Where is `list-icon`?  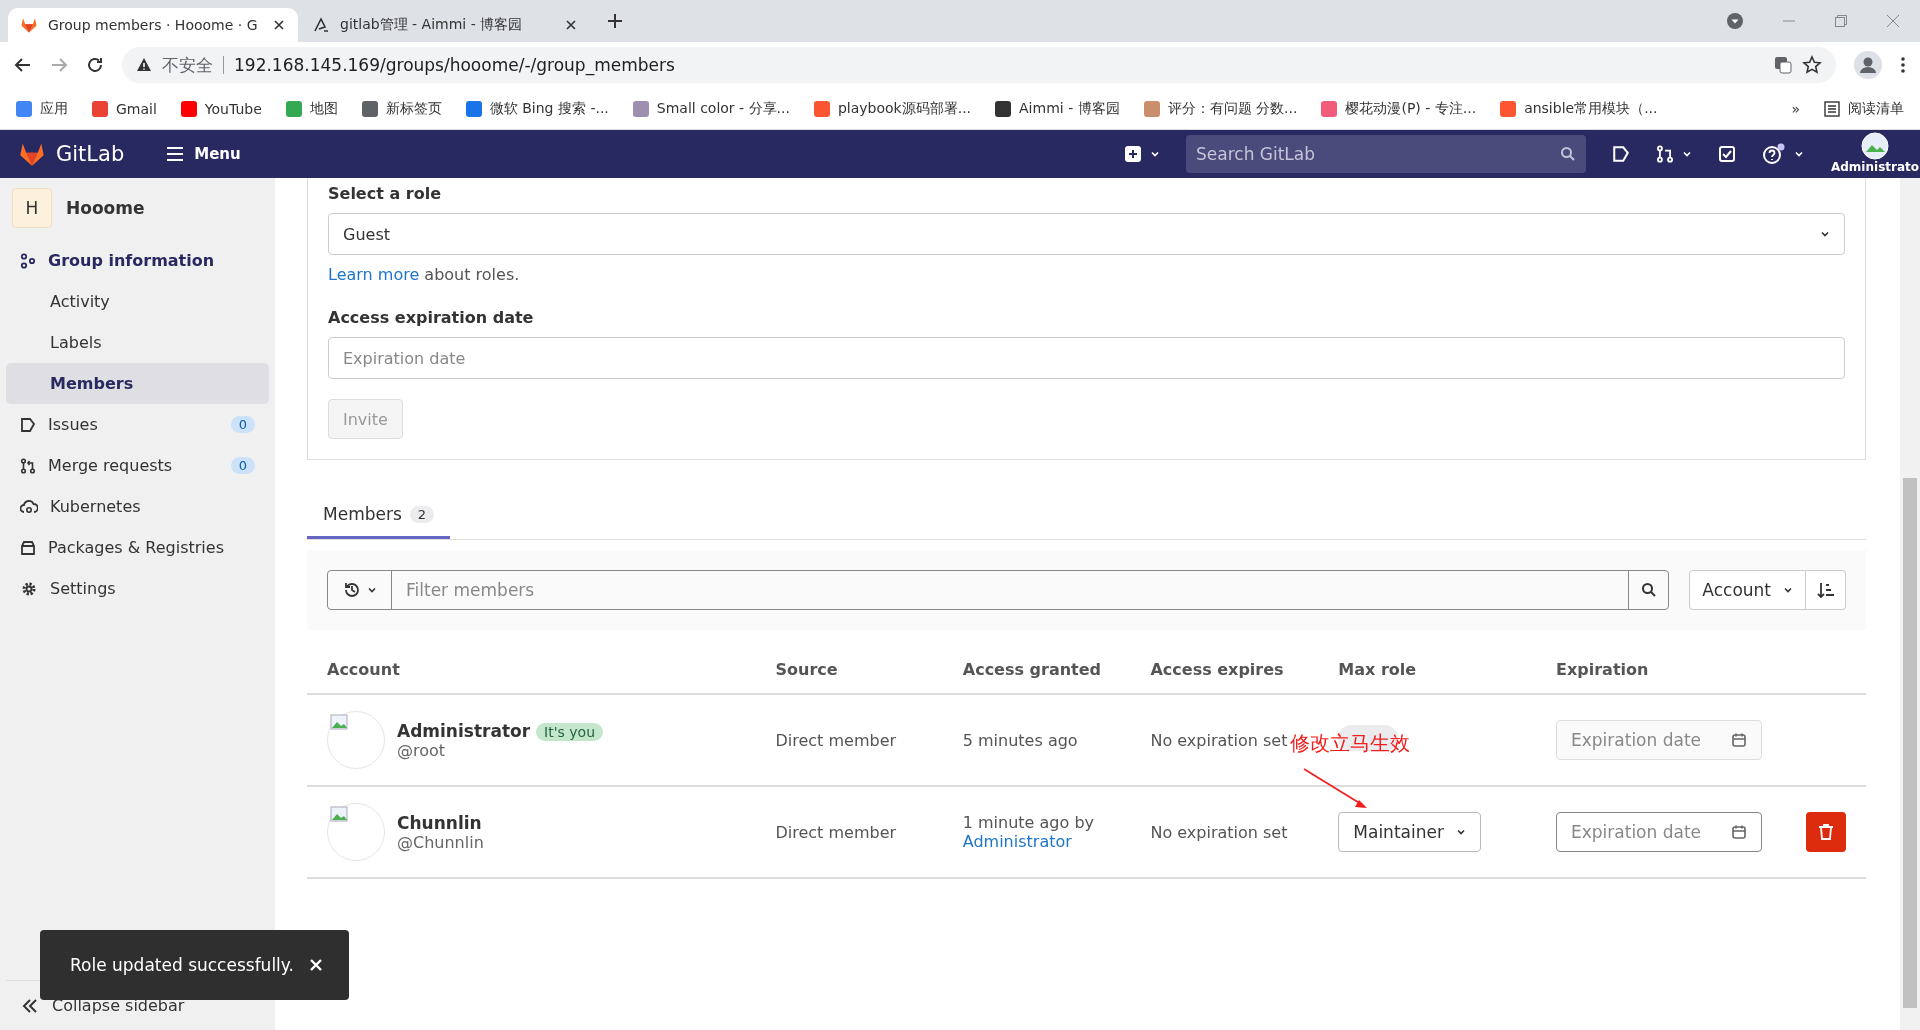
list-icon is located at coordinates (1832, 108).